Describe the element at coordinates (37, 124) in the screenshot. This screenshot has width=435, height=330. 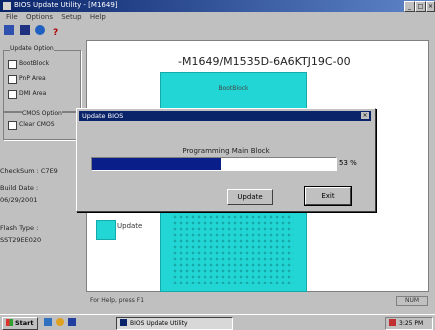
I see `clear-cmos-label: Clear CMOS` at that location.